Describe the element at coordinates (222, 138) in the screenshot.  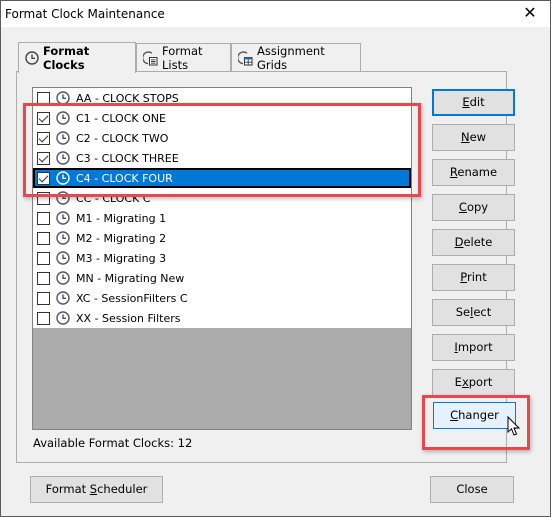
I see `clock-list-item: C2 - CLOCK TWO` at that location.